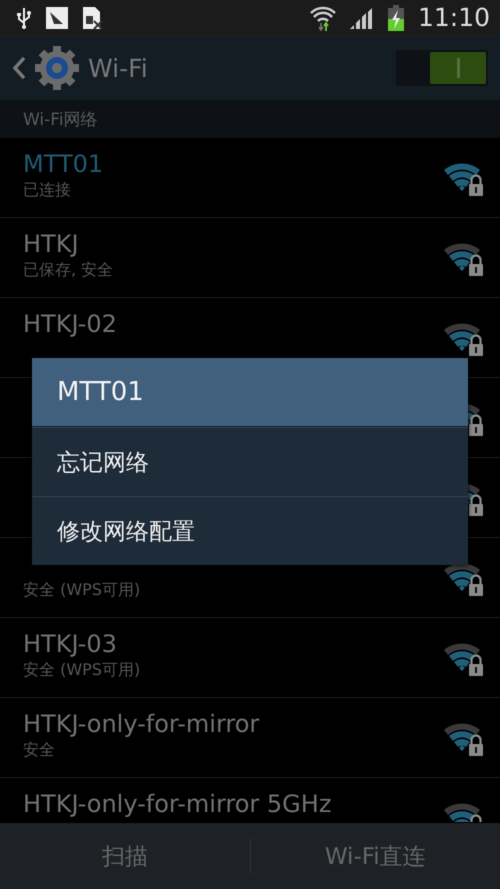  Describe the element at coordinates (57, 17) in the screenshot. I see `notification-icon` at that location.